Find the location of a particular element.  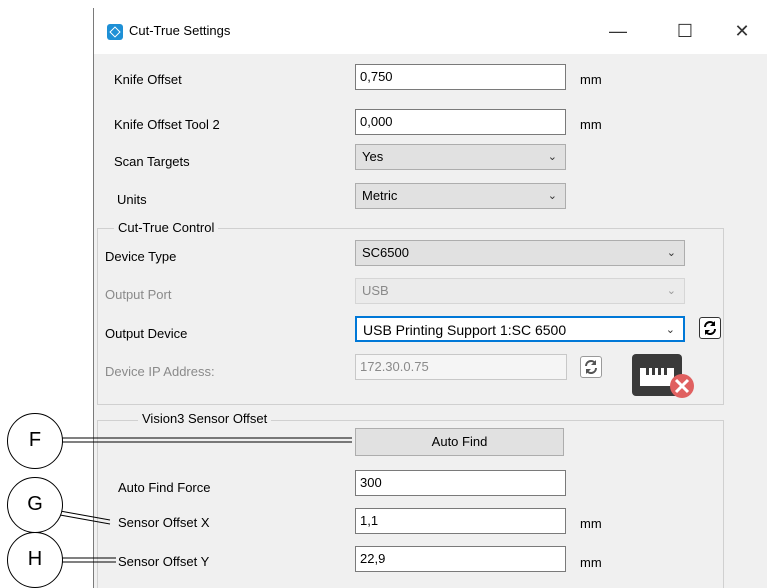

callout-f: F is located at coordinates (35, 441).